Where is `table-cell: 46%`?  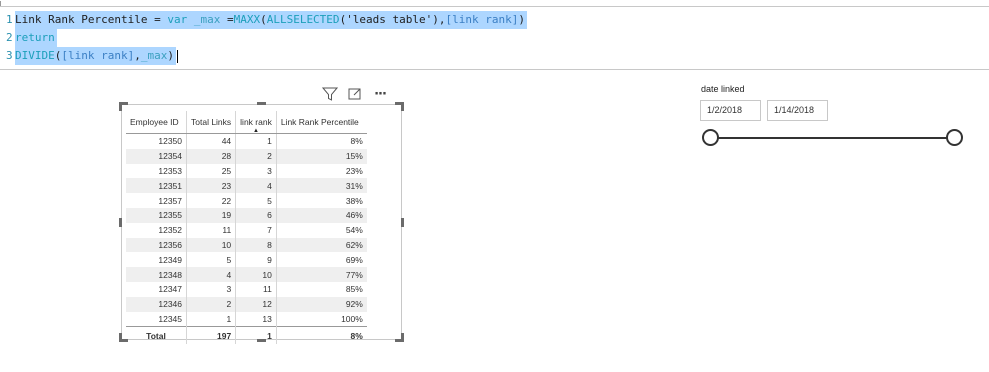
table-cell: 46% is located at coordinates (321, 215).